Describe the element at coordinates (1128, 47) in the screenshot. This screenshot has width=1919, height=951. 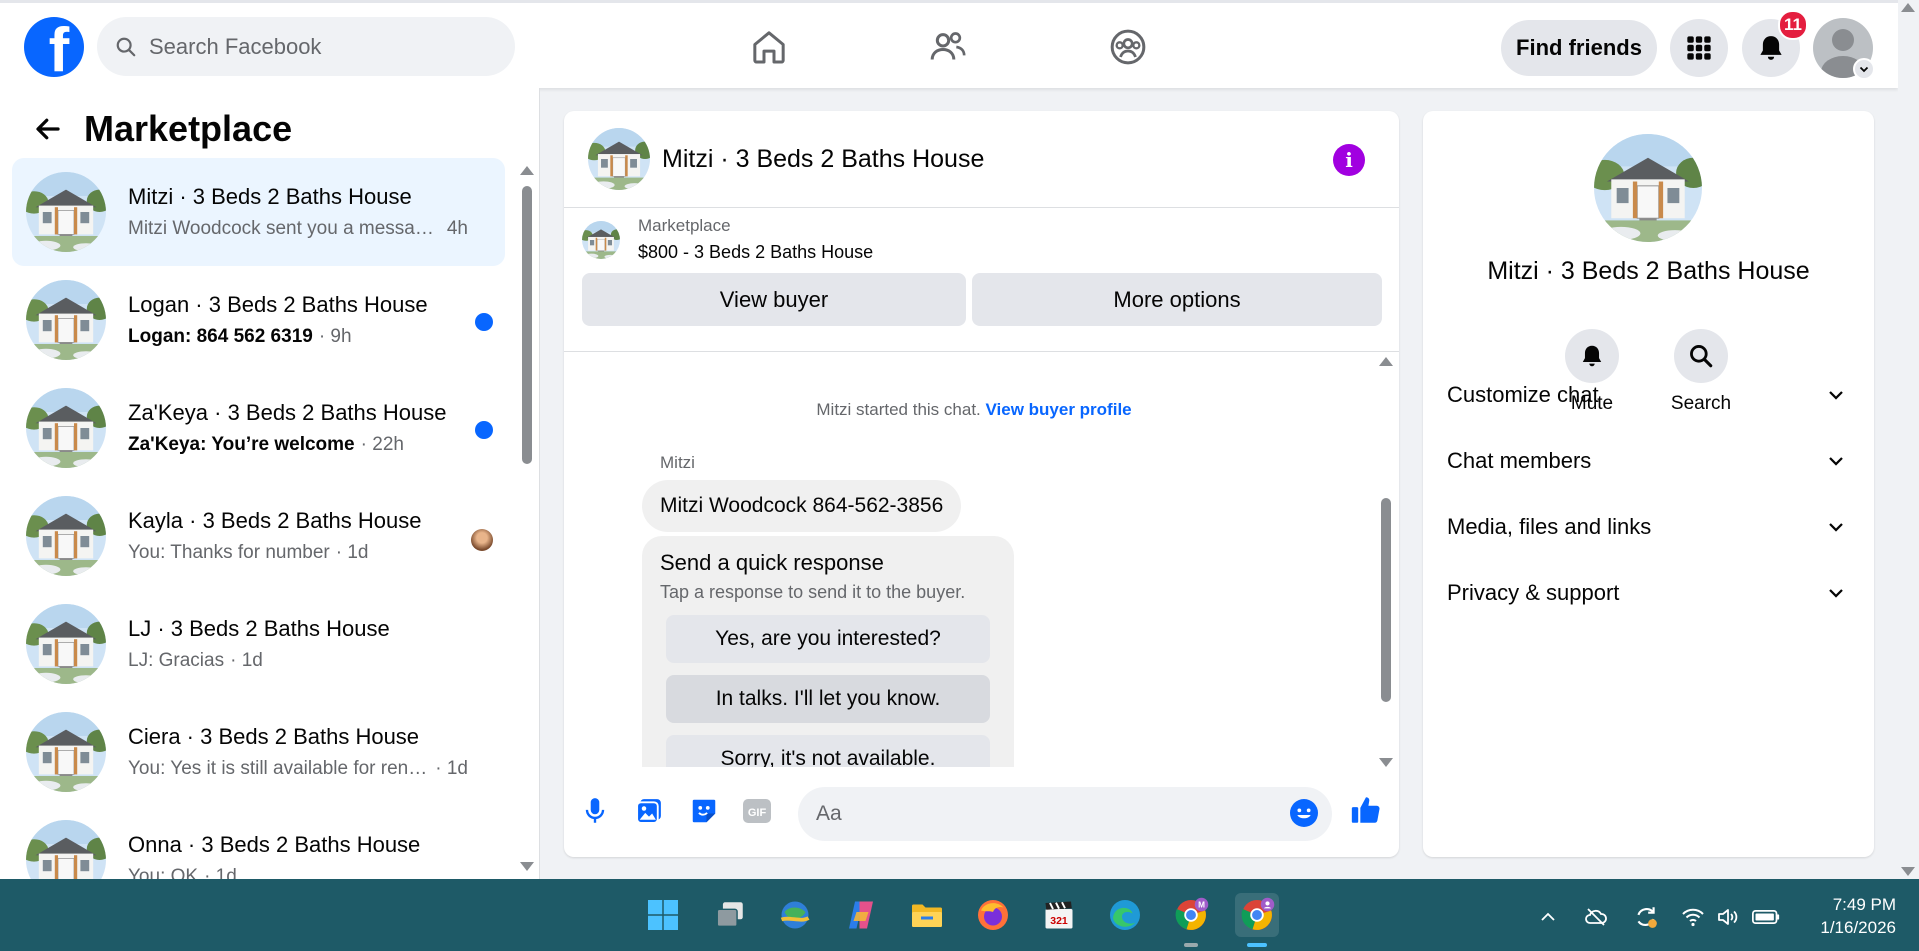
I see `groups-nav-button` at that location.